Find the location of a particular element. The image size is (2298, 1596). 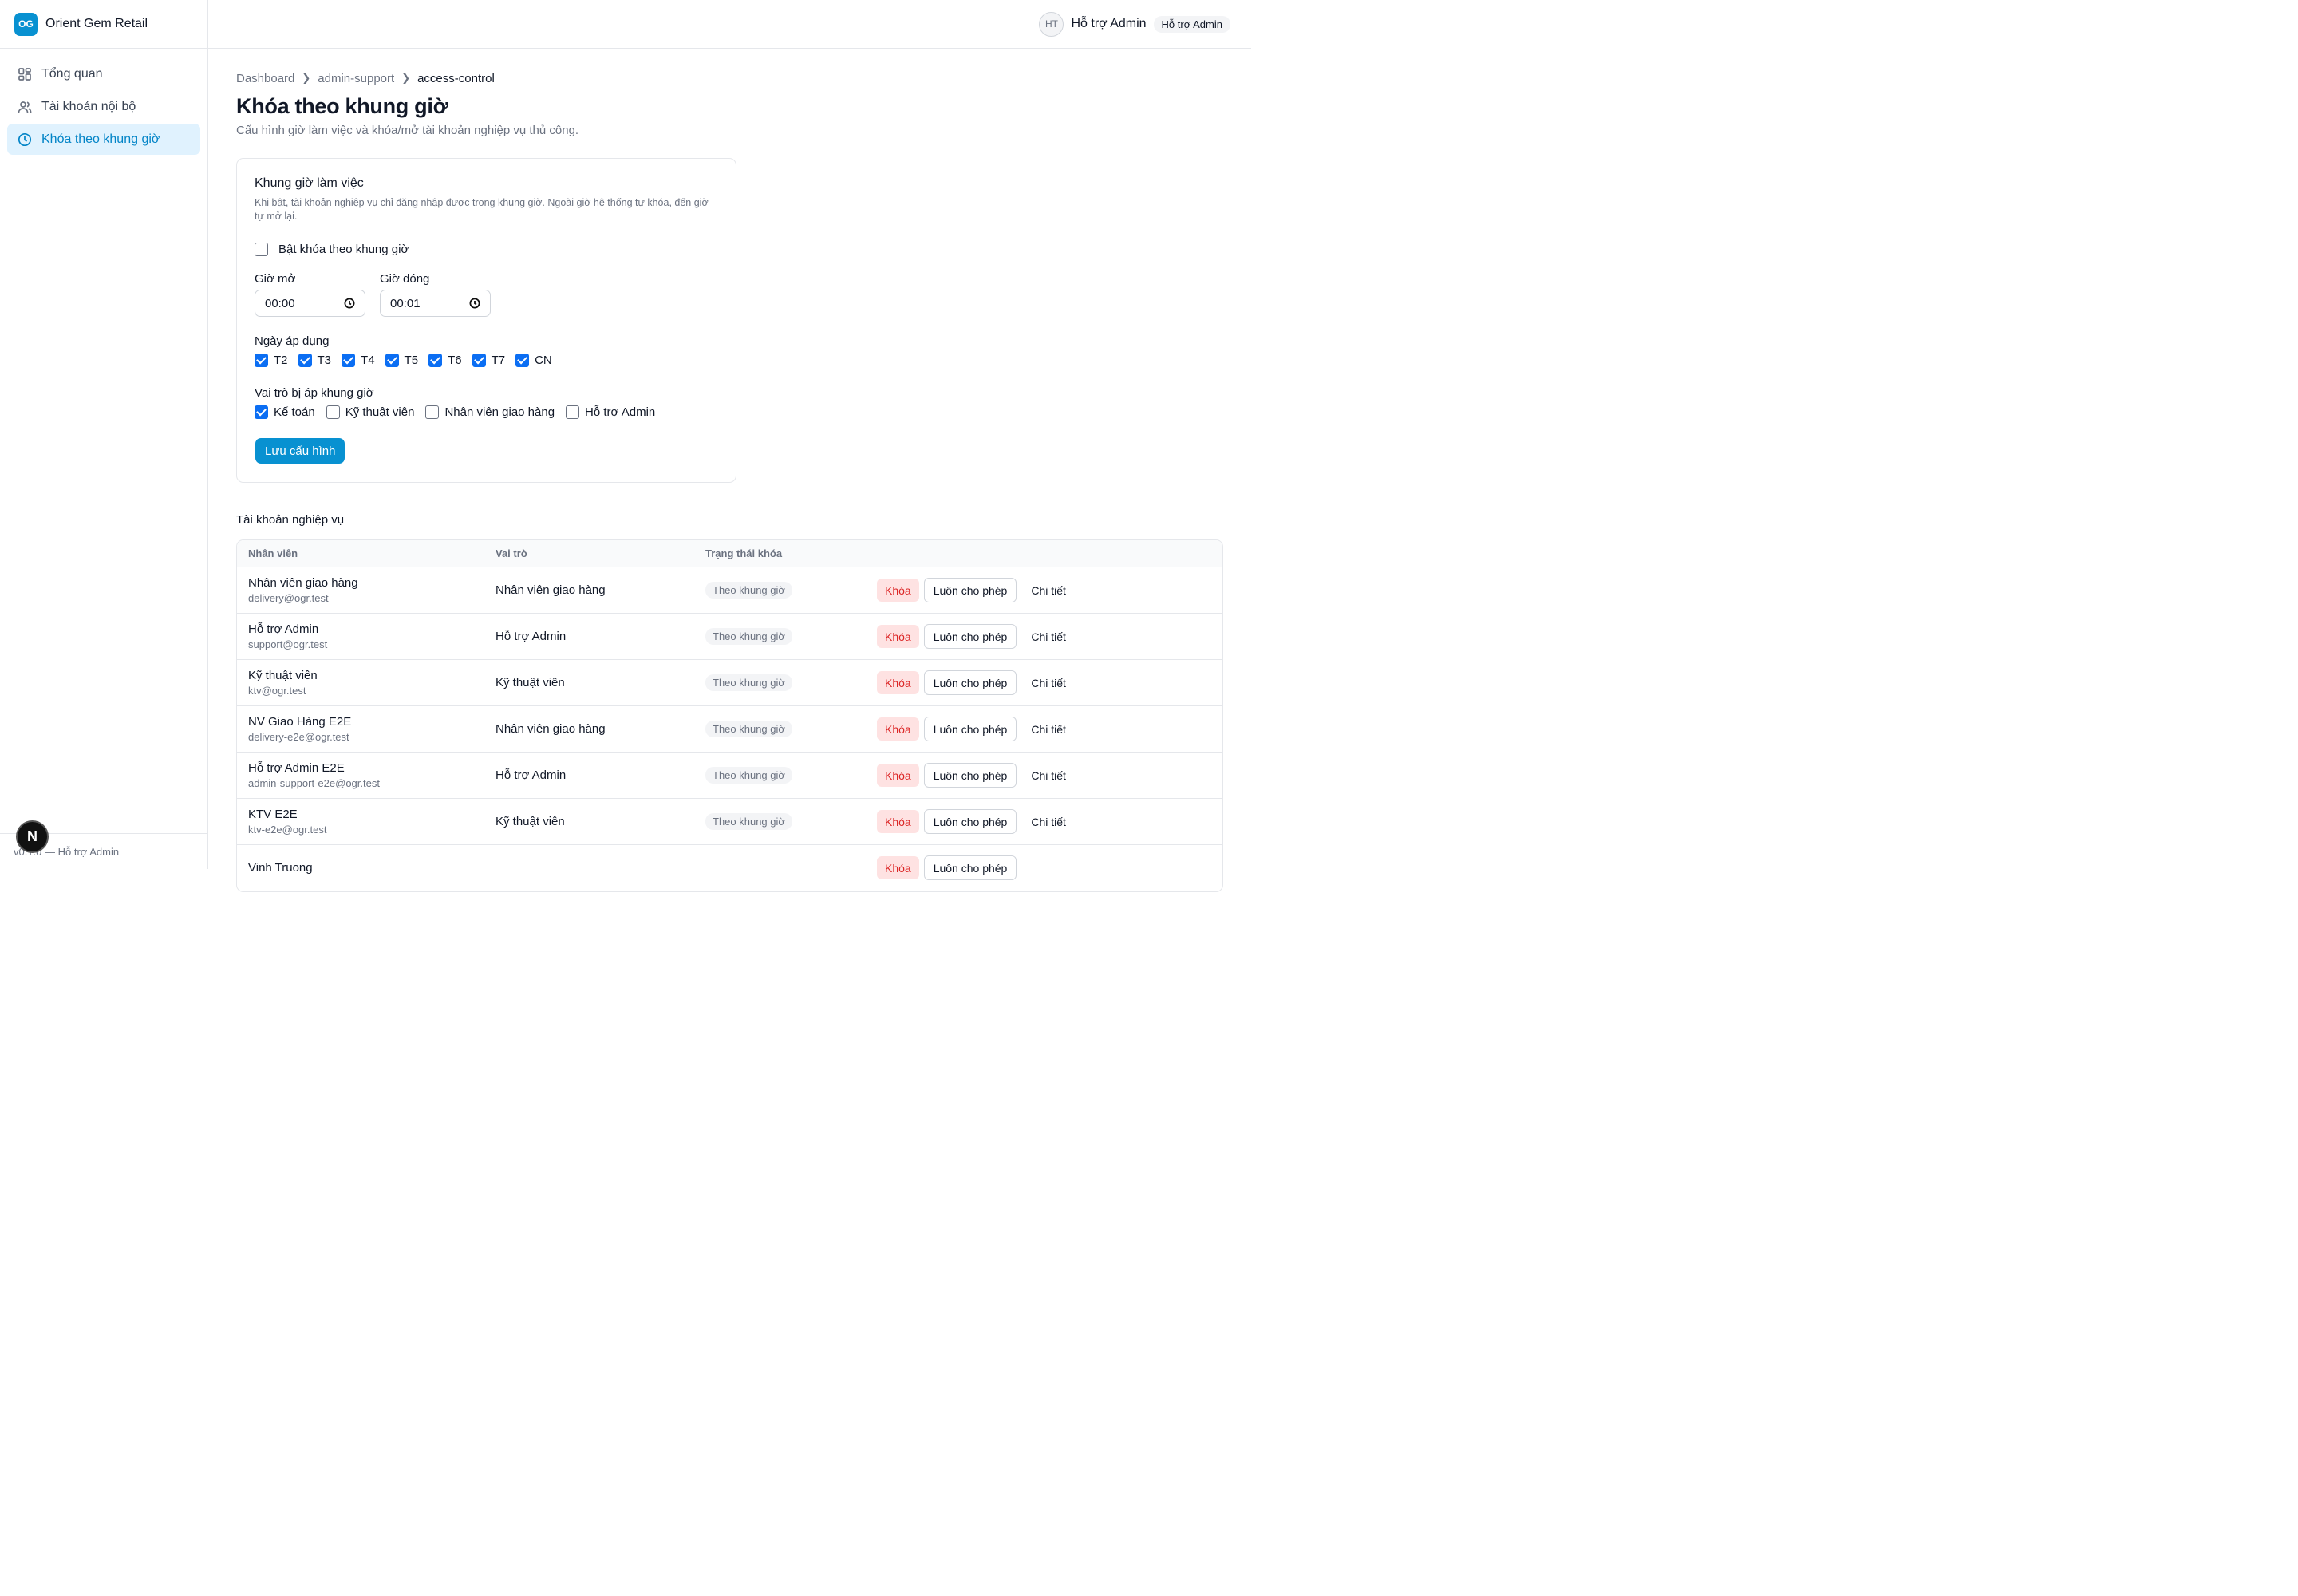

sidebar-item-label: Tổng quan is located at coordinates (72, 73).